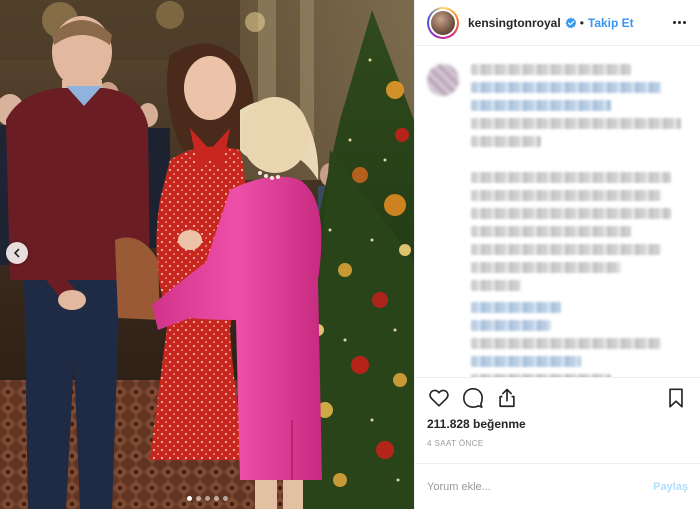 This screenshot has width=700, height=509. I want to click on chevron-left-icon, so click(17, 253).